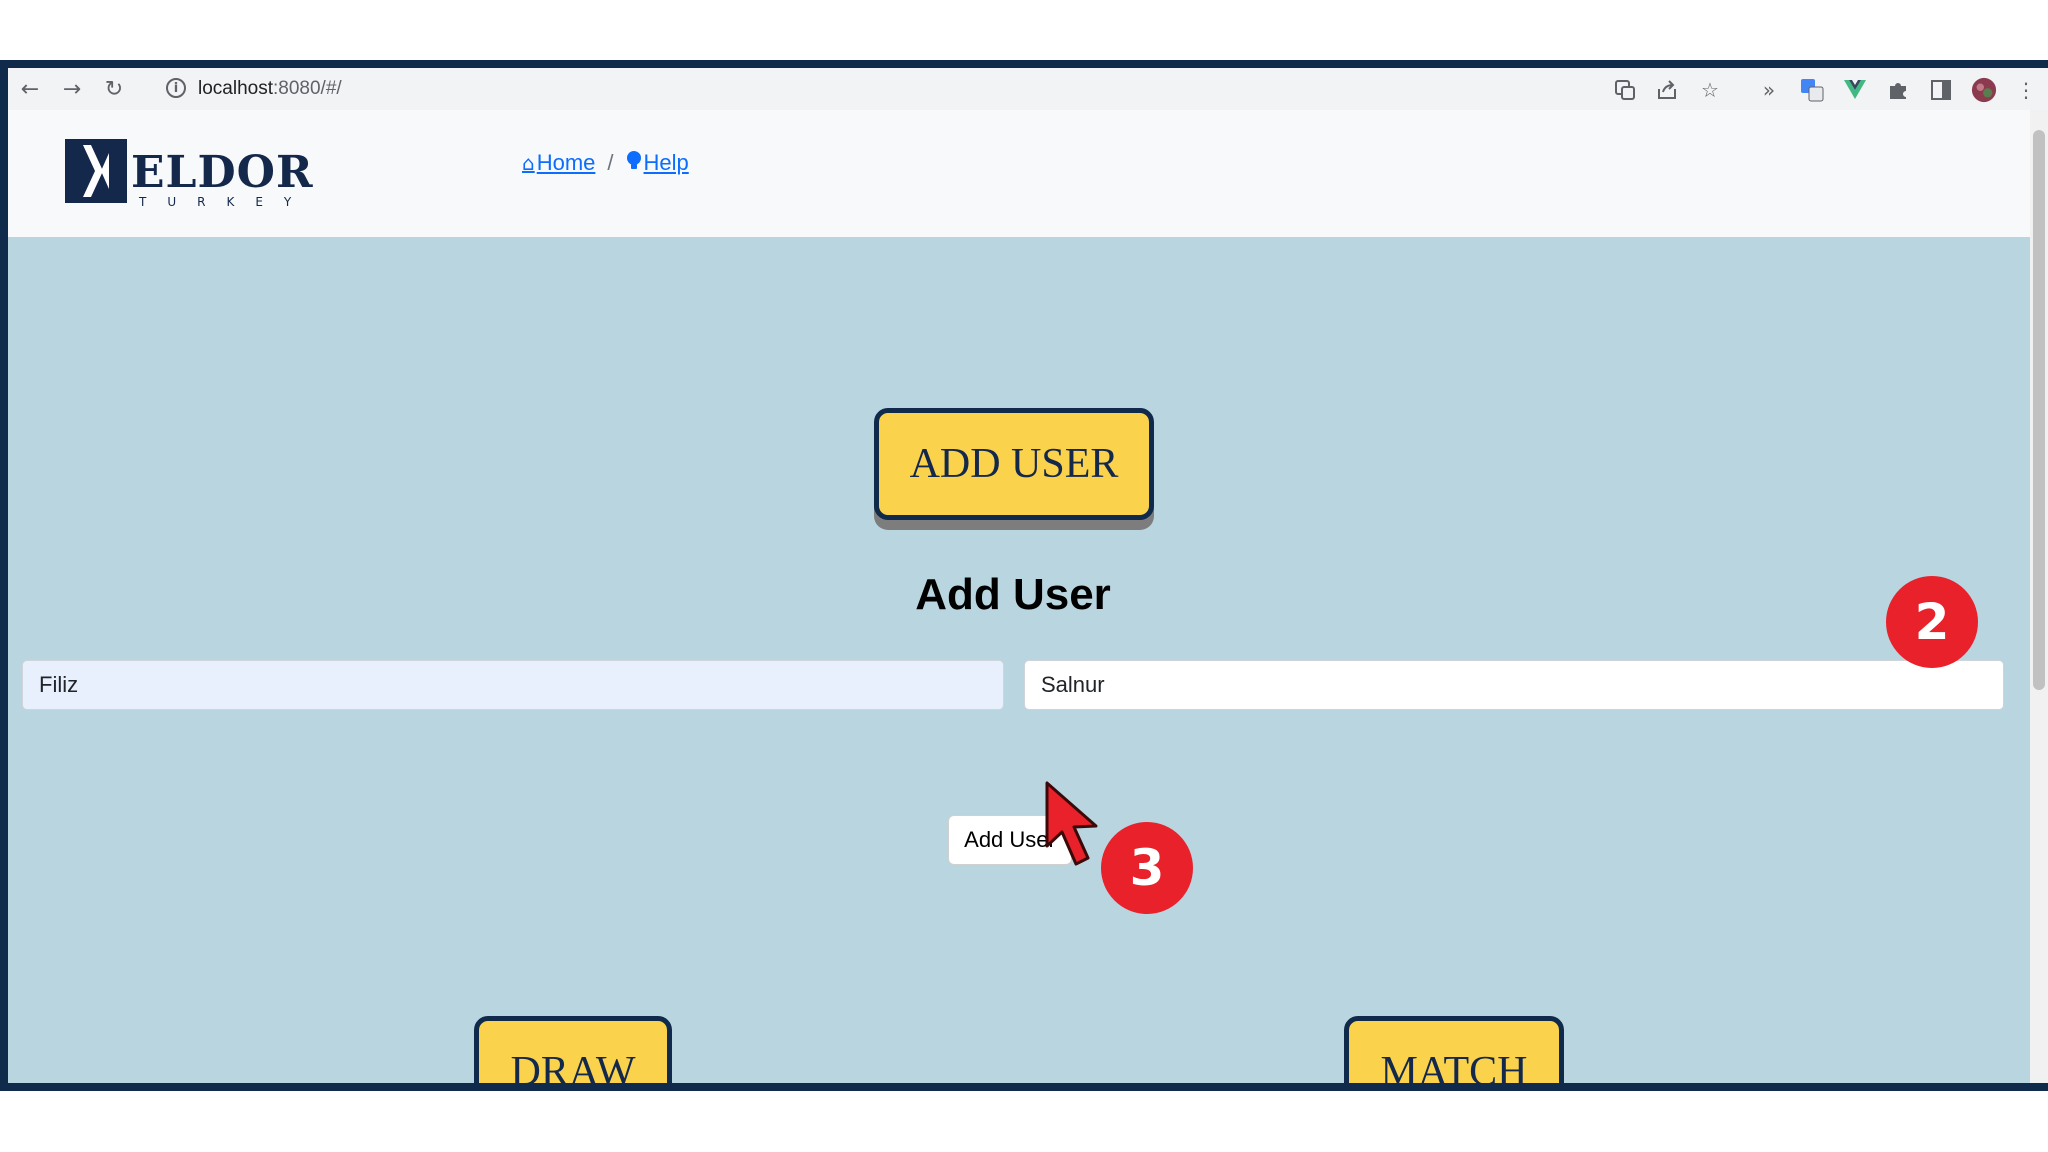  Describe the element at coordinates (1071, 823) in the screenshot. I see `mouse-cursor-icon` at that location.